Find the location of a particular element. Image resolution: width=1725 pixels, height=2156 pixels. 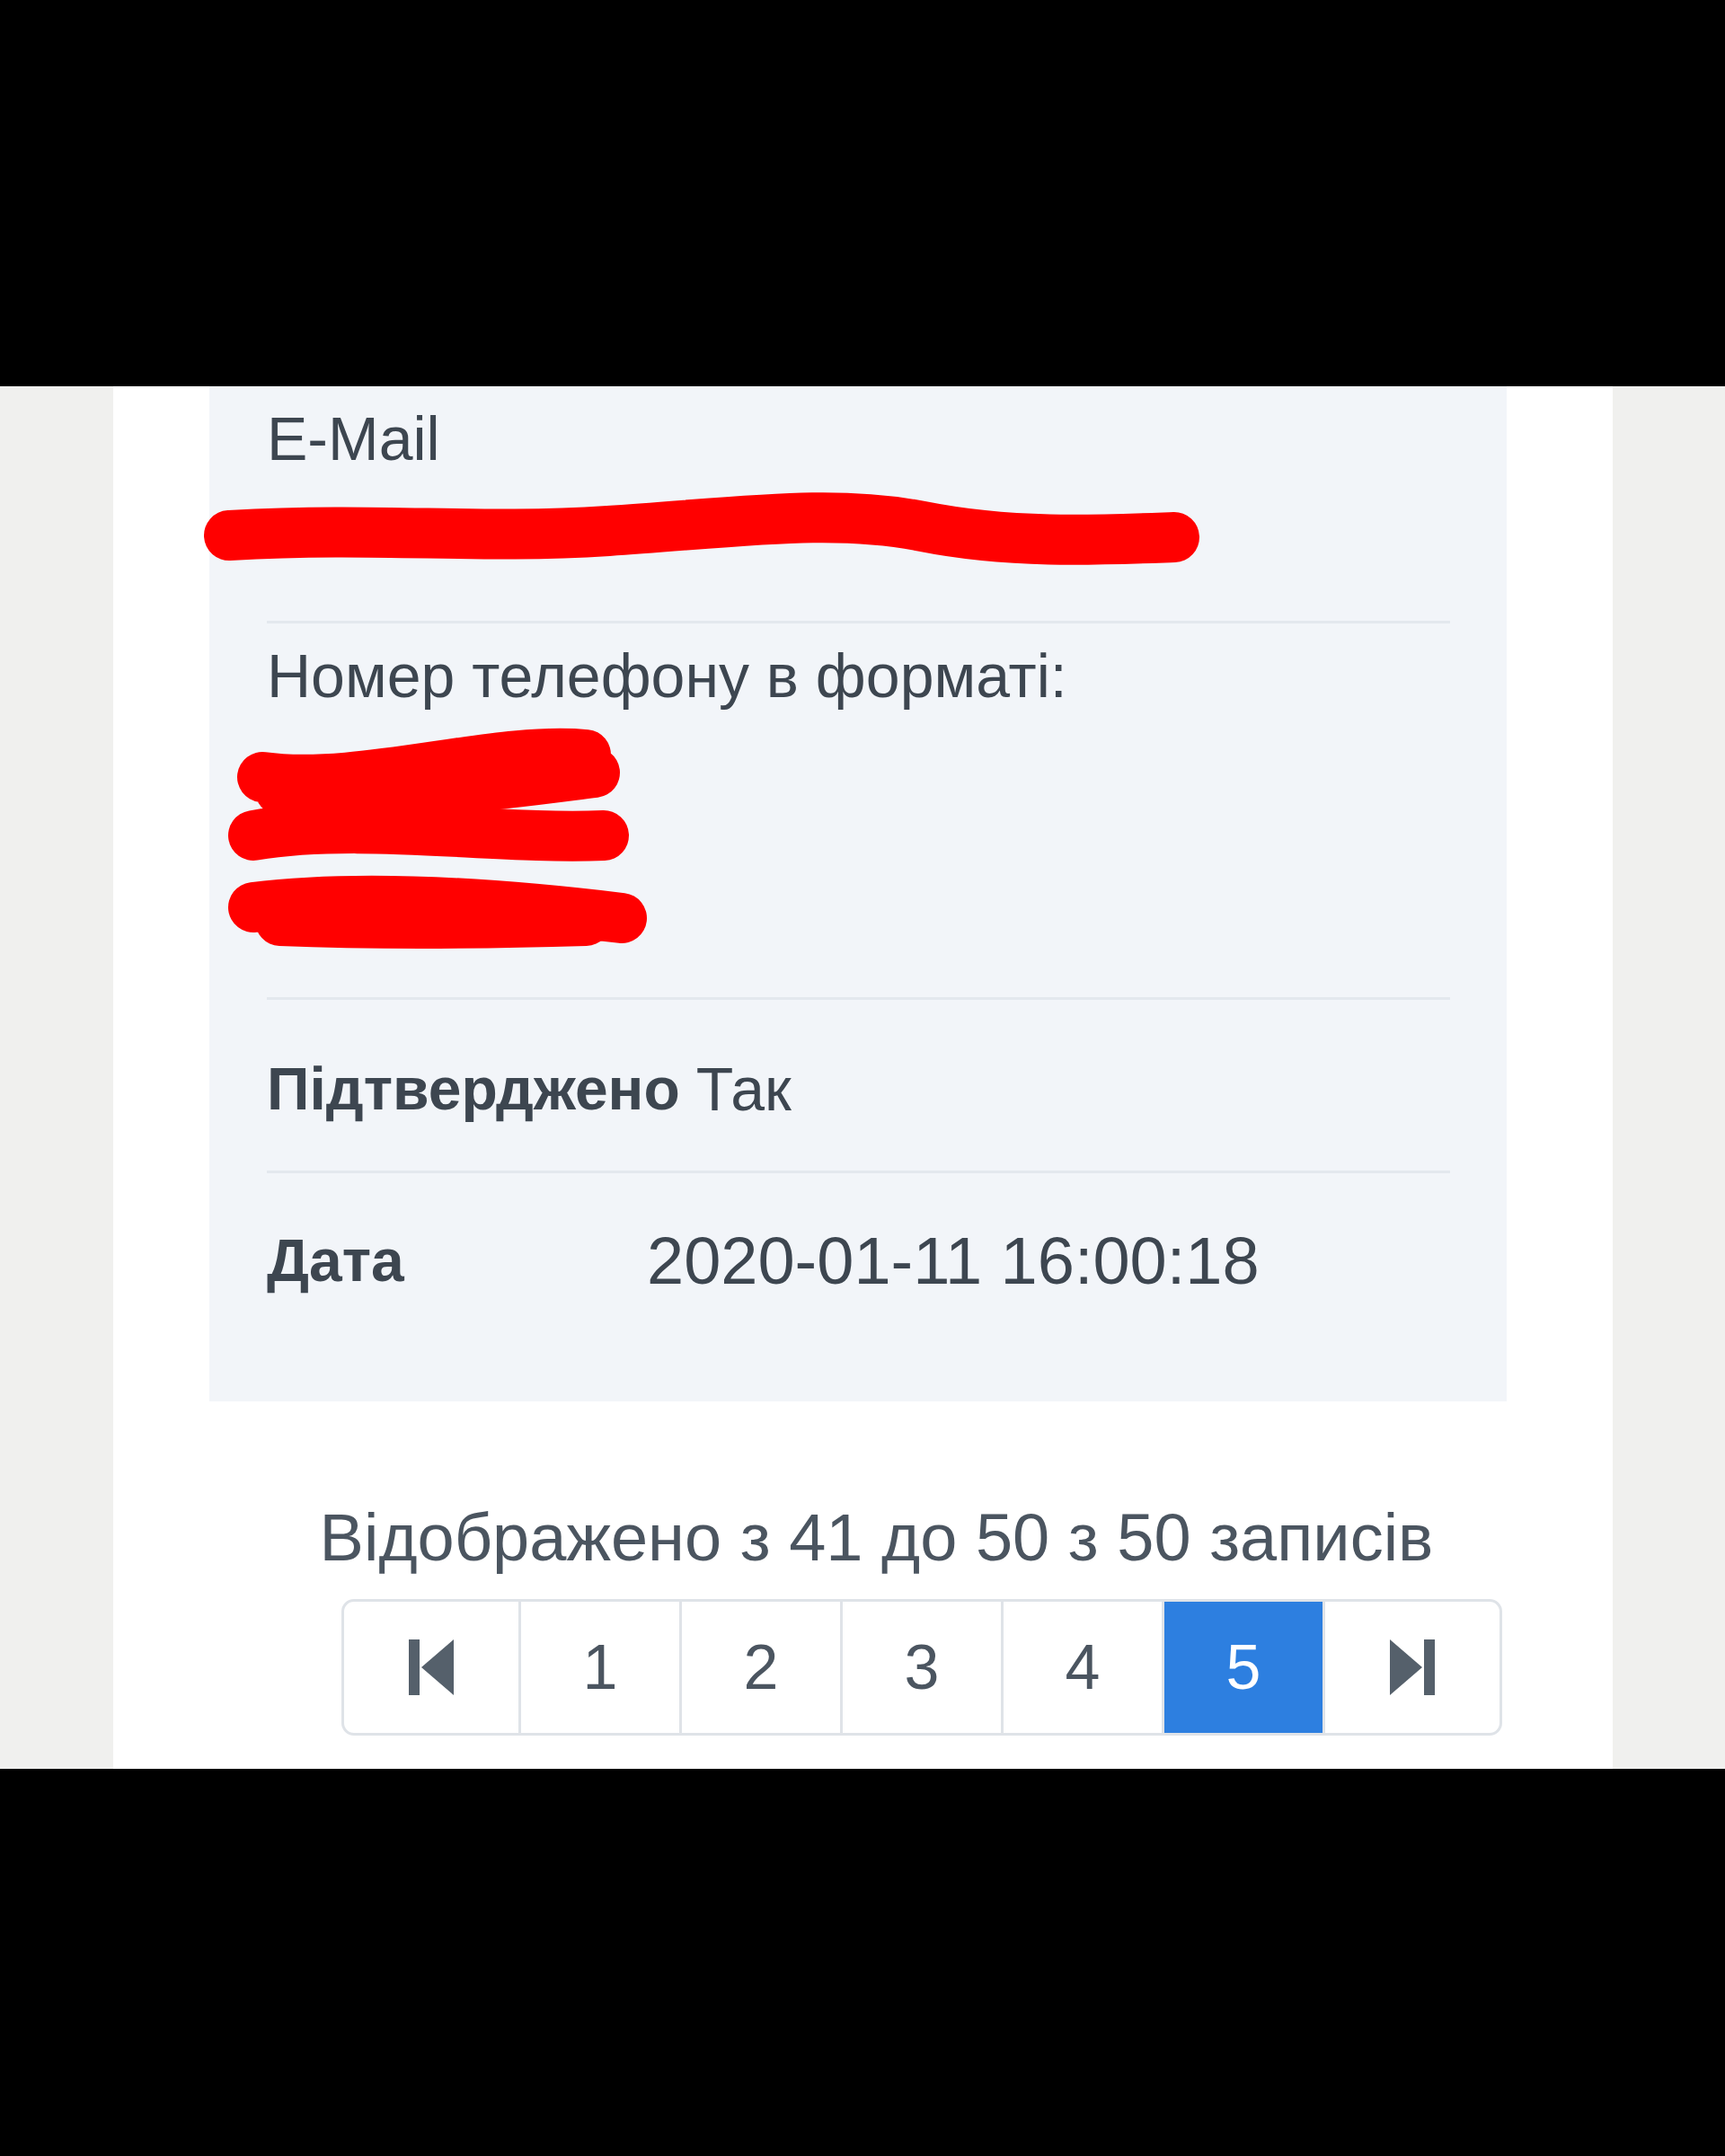

field-value: 2020-01-11 16:00:18 is located at coordinates (953, 1261).